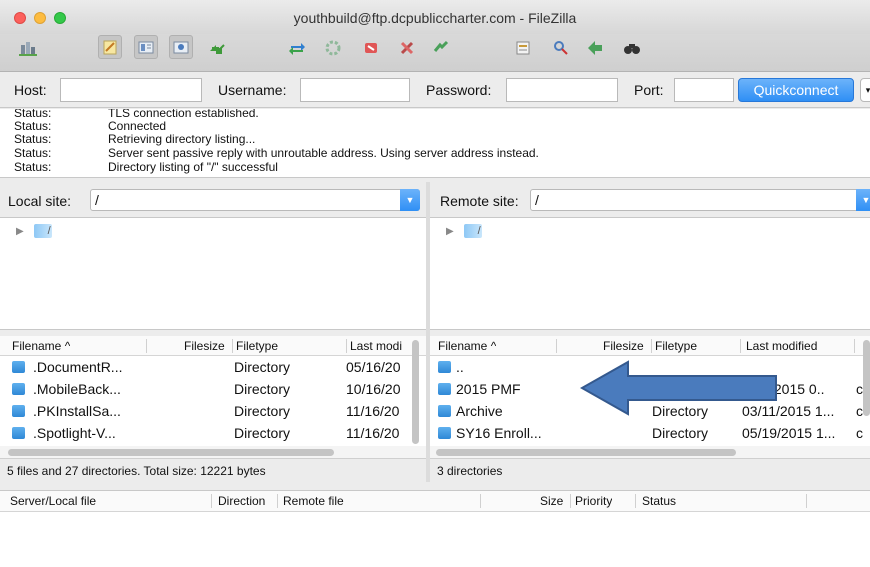 Image resolution: width=870 pixels, height=567 pixels. I want to click on toggle-local-tree-icon, so click(146, 47).